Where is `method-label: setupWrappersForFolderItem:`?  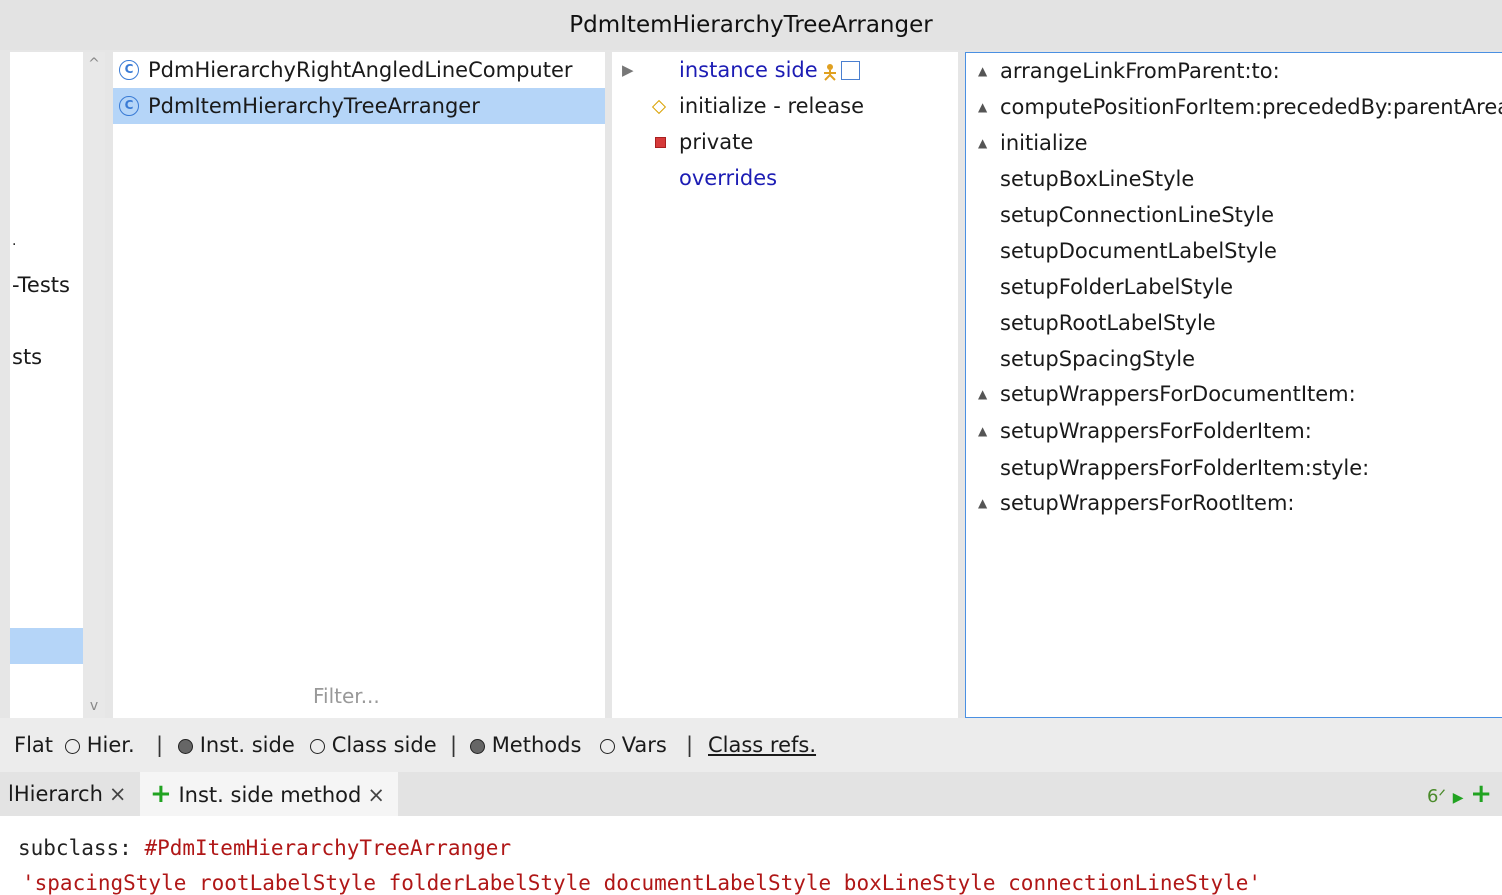
method-label: setupWrappersForFolderItem: is located at coordinates (1156, 431).